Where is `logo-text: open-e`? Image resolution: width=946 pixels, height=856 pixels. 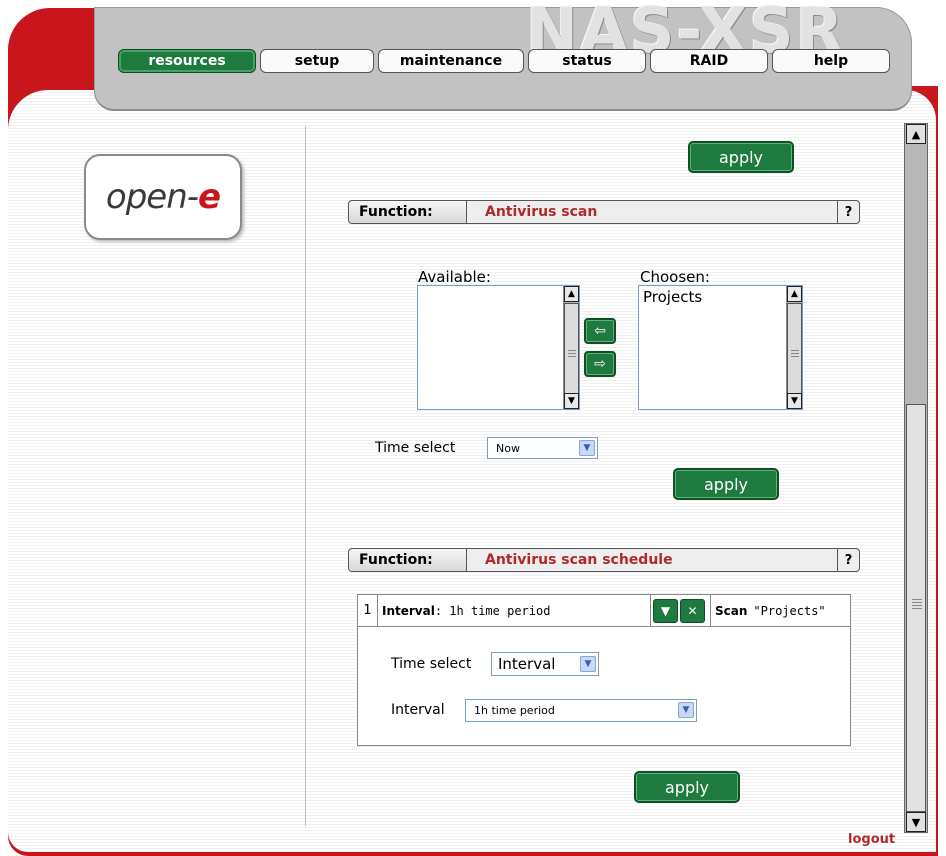
logo-text: open-e is located at coordinates (163, 197).